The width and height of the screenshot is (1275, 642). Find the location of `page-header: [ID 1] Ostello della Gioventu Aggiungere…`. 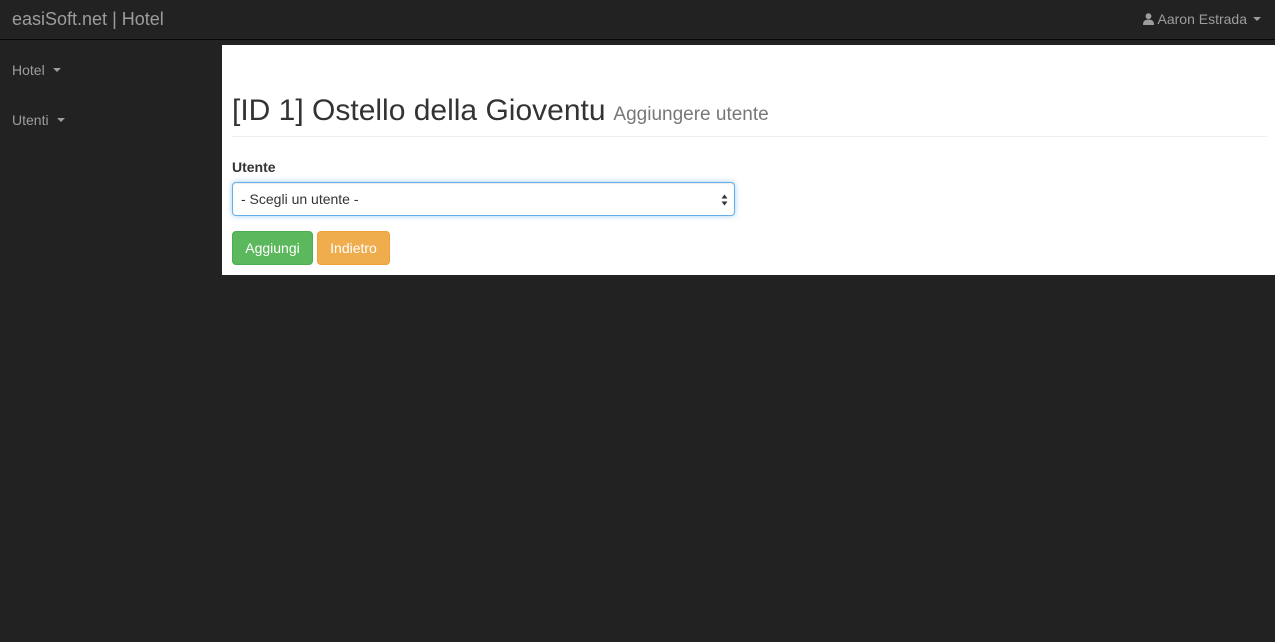

page-header: [ID 1] Ostello della Gioventu Aggiungere… is located at coordinates (749, 115).